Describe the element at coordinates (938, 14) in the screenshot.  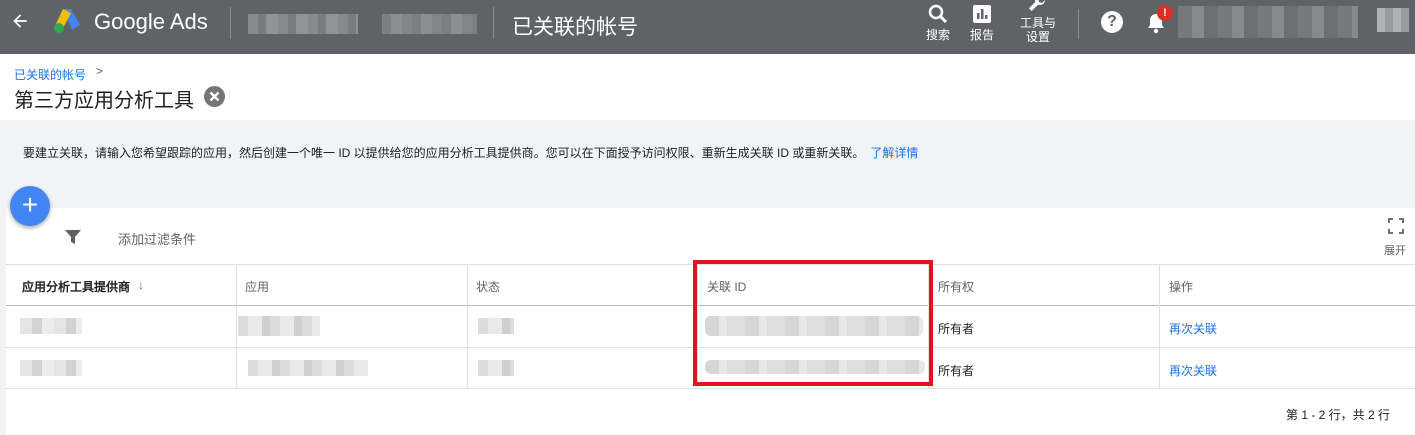
I see `search-icon` at that location.